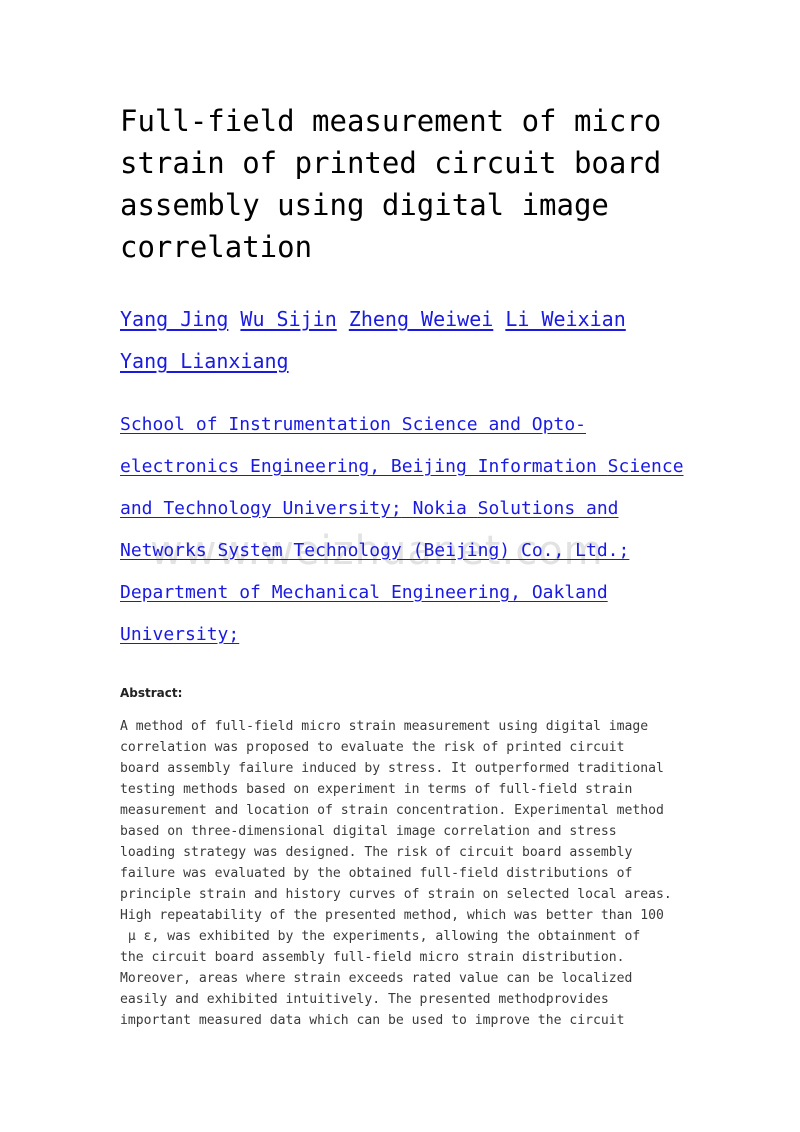 This screenshot has height=1132, width=800. Describe the element at coordinates (151, 693) in the screenshot. I see `abstract-label: Abstract:` at that location.